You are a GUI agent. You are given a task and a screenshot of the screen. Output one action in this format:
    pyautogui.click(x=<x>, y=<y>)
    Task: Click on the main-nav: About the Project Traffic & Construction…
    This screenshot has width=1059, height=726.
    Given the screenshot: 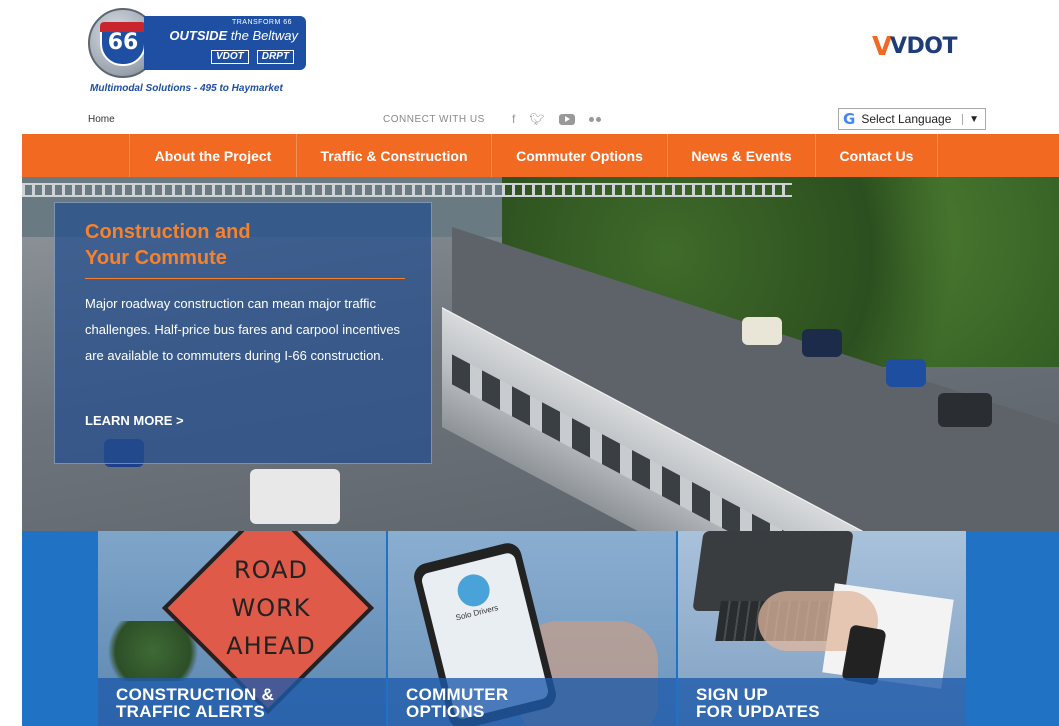 What is the action you would take?
    pyautogui.click(x=540, y=155)
    